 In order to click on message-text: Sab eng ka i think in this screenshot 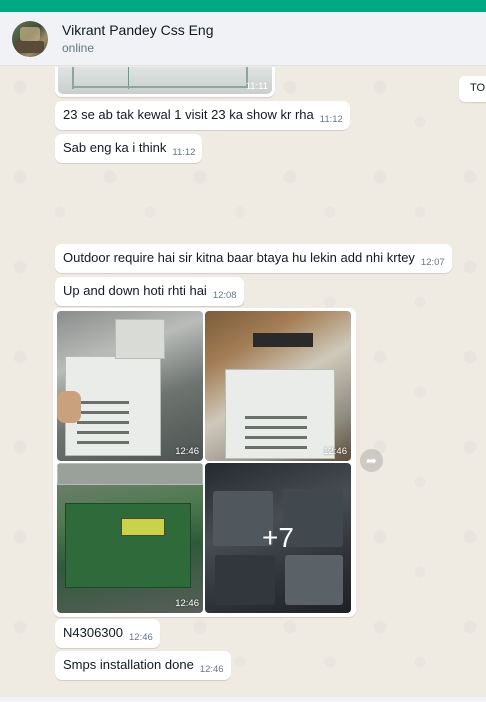, I will do `click(115, 147)`.